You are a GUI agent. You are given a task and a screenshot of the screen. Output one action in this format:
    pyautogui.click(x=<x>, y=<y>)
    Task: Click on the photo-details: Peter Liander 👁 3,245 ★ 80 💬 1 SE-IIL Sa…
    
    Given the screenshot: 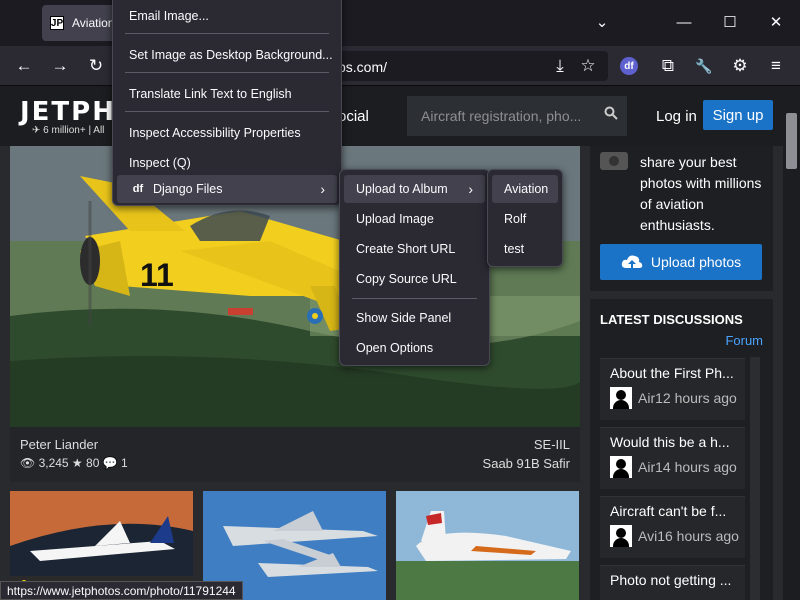 What is the action you would take?
    pyautogui.click(x=295, y=454)
    